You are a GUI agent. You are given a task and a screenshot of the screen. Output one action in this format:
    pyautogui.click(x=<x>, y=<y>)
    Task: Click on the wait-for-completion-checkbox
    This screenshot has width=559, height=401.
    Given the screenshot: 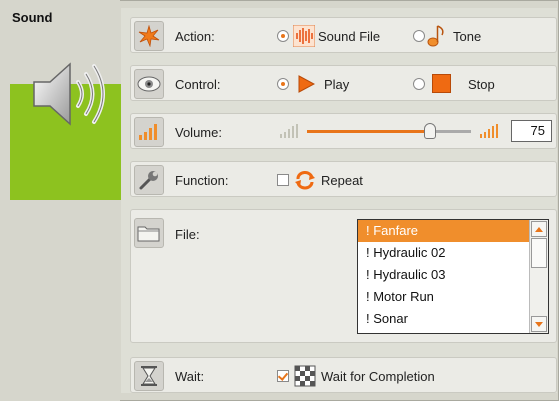 What is the action you would take?
    pyautogui.click(x=283, y=376)
    